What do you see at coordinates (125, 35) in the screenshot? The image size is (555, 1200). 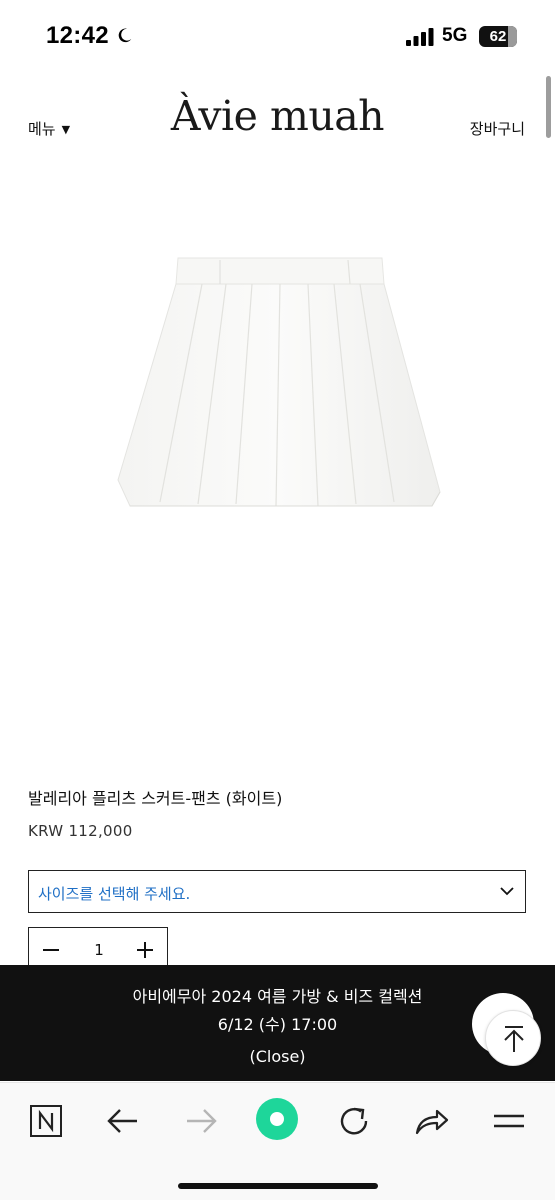 I see `moon-icon` at bounding box center [125, 35].